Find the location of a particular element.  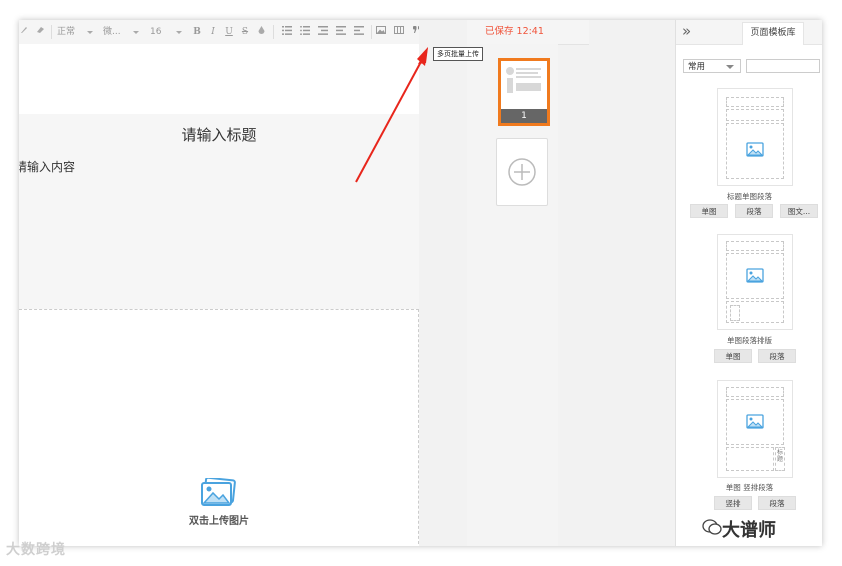

font-size-select: 16 is located at coordinates (168, 32).